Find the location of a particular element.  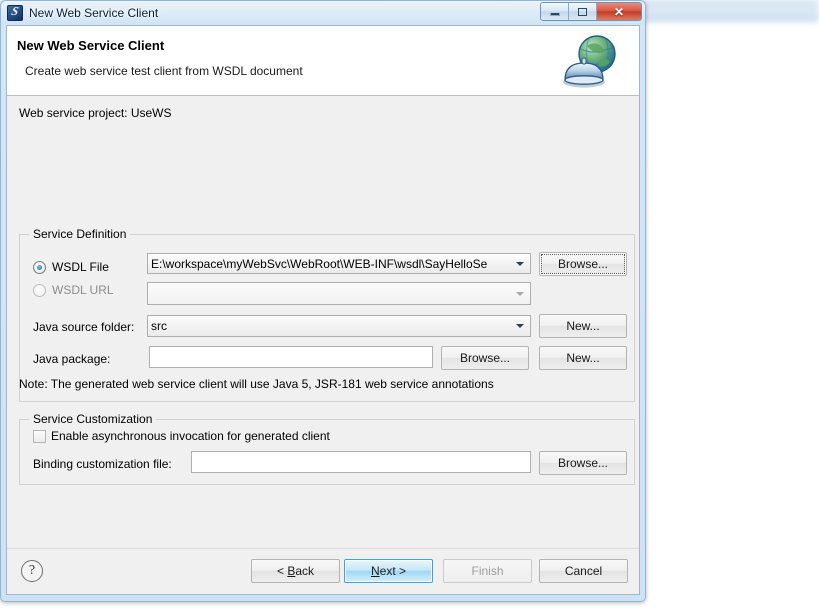

restore-button is located at coordinates (583, 11).